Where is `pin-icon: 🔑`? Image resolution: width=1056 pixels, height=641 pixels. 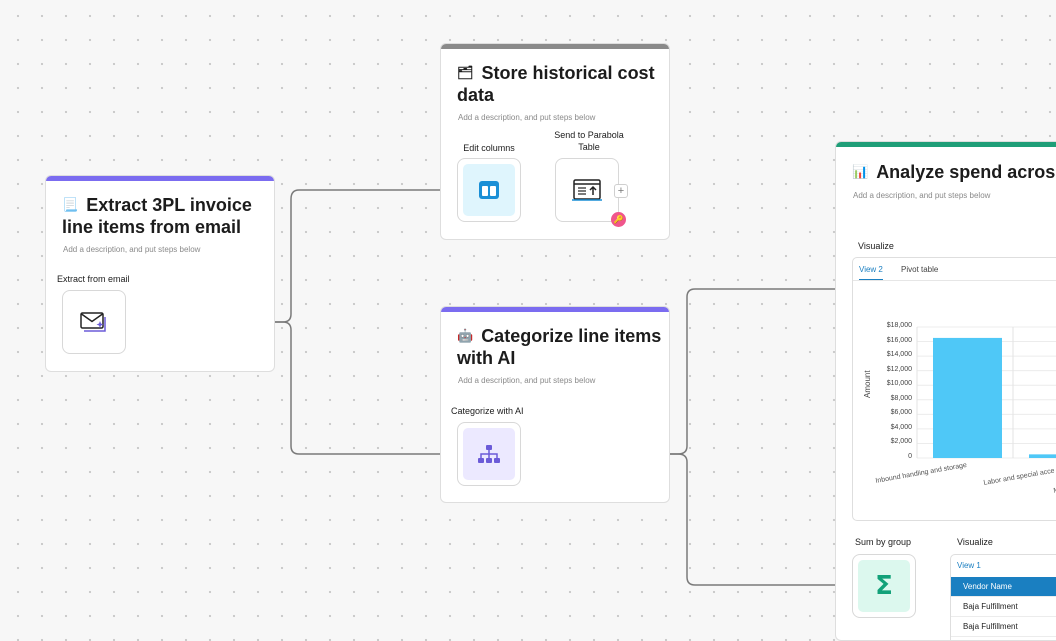 pin-icon: 🔑 is located at coordinates (618, 219).